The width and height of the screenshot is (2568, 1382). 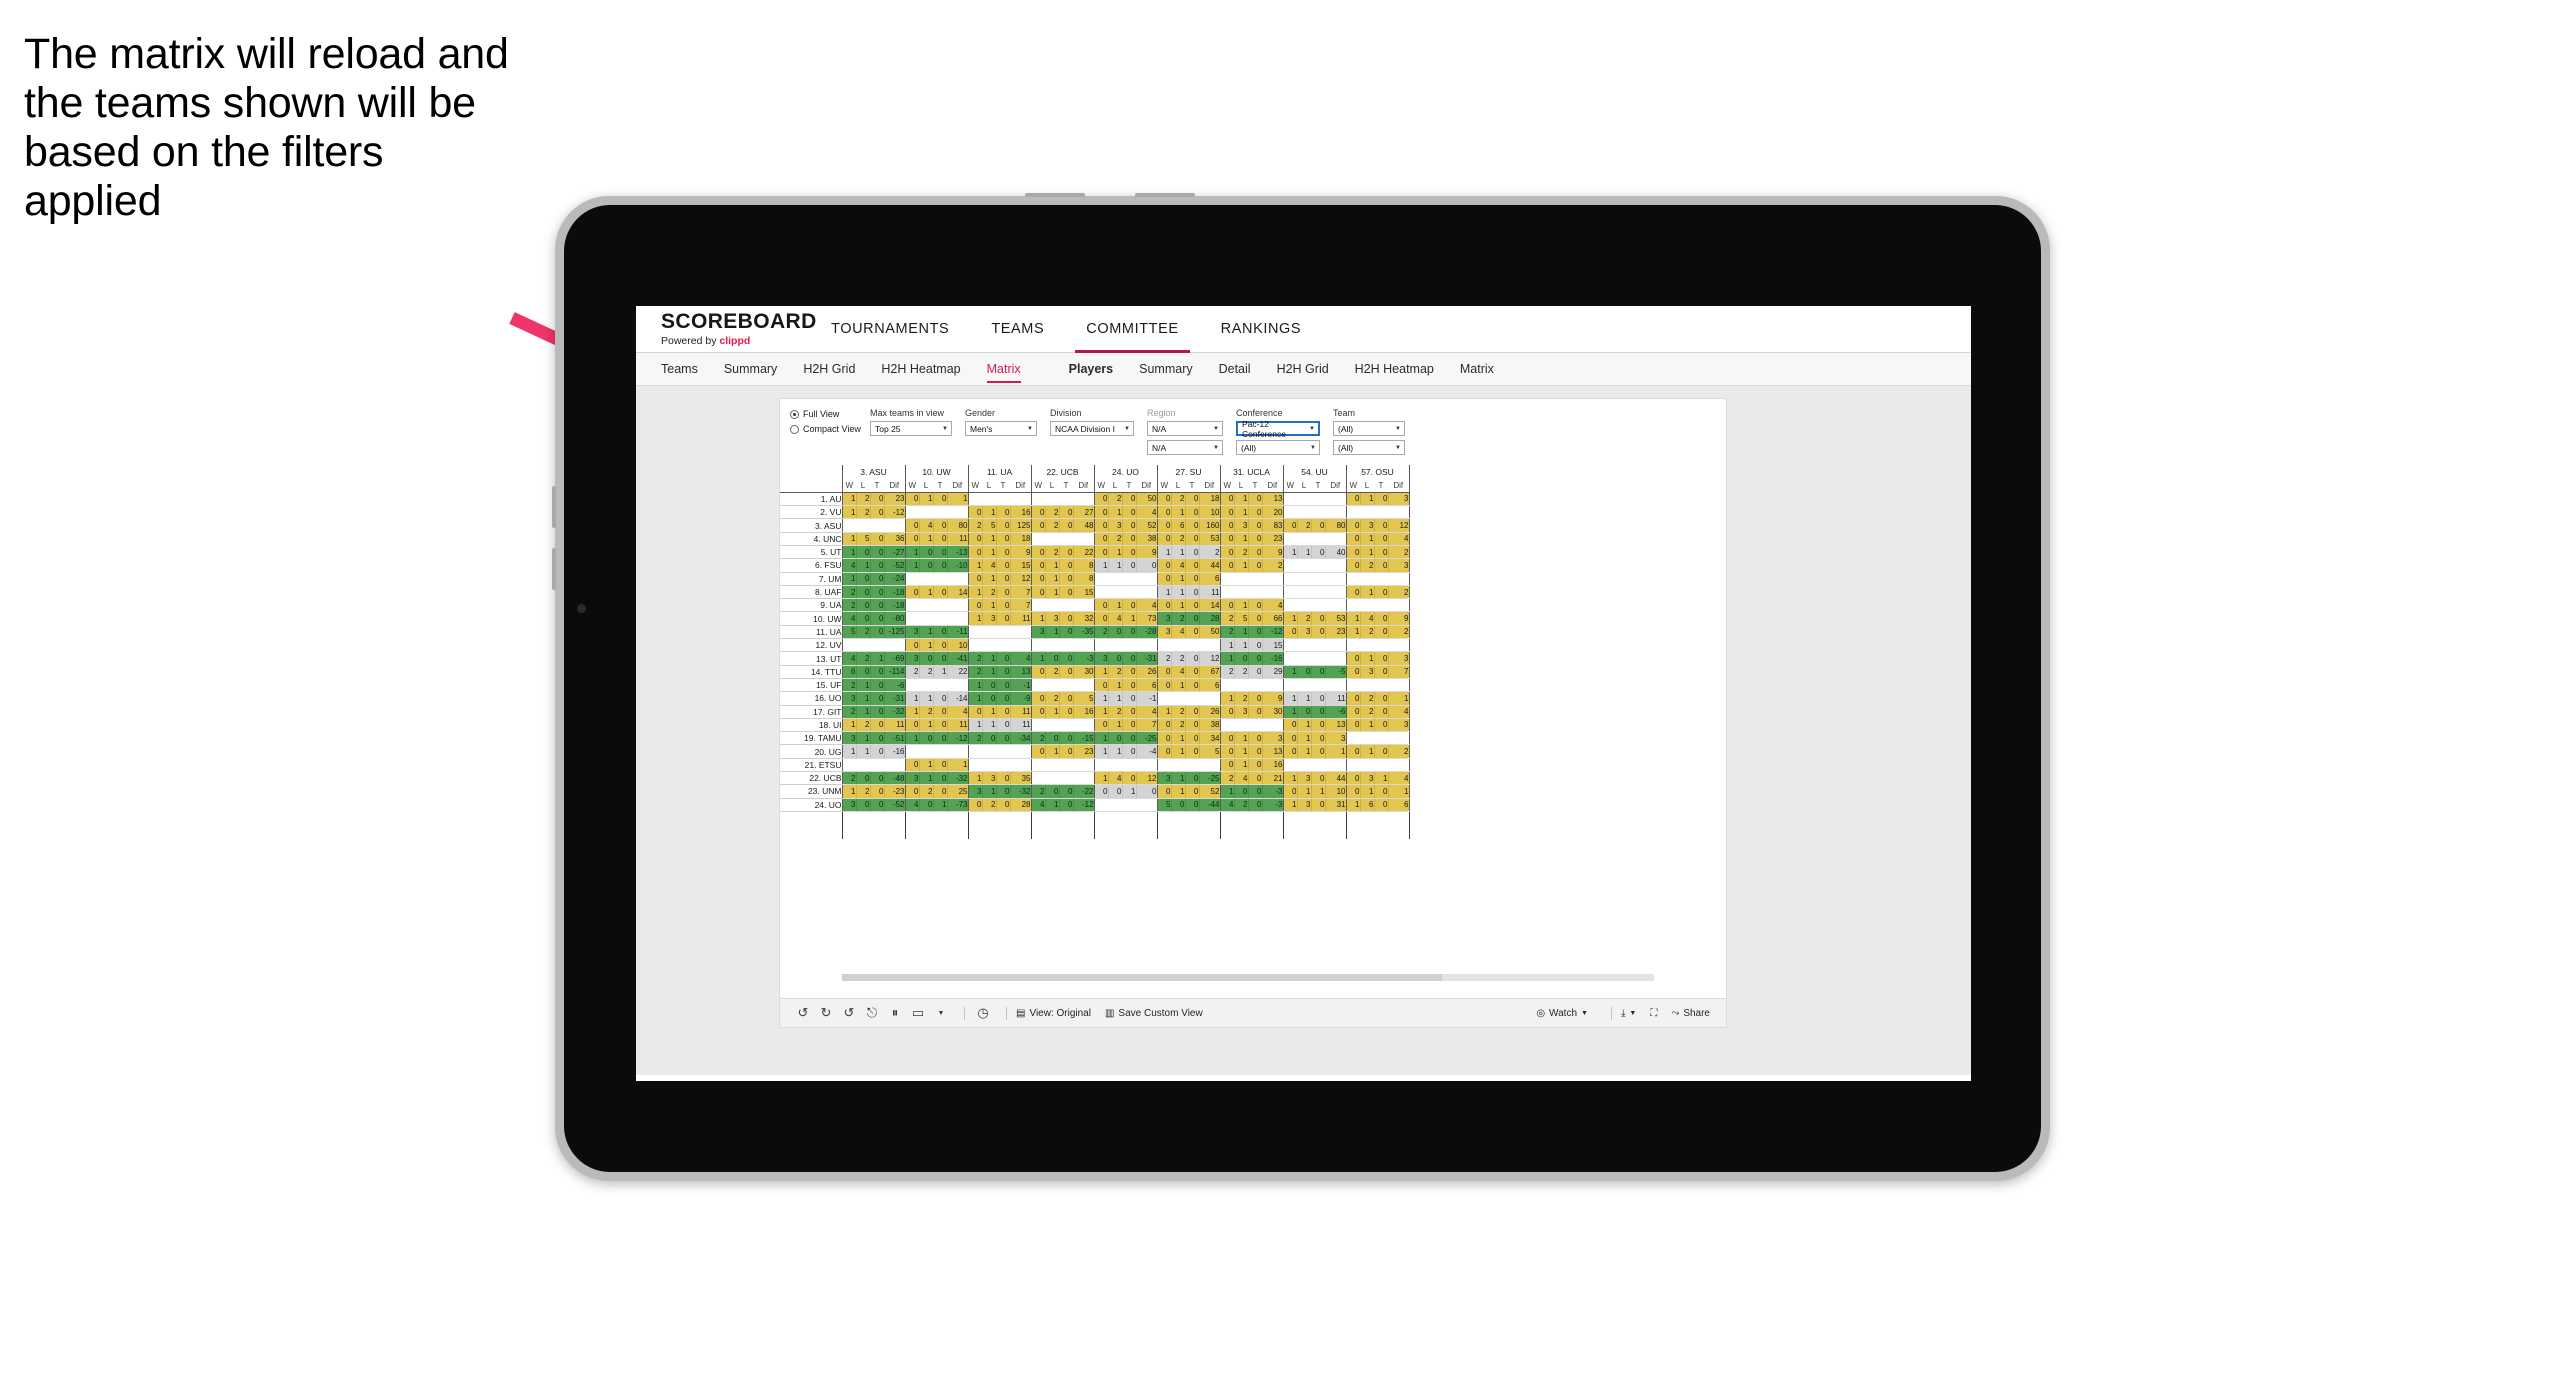 What do you see at coordinates (958, 632) in the screenshot?
I see `matrix-cell: -11` at bounding box center [958, 632].